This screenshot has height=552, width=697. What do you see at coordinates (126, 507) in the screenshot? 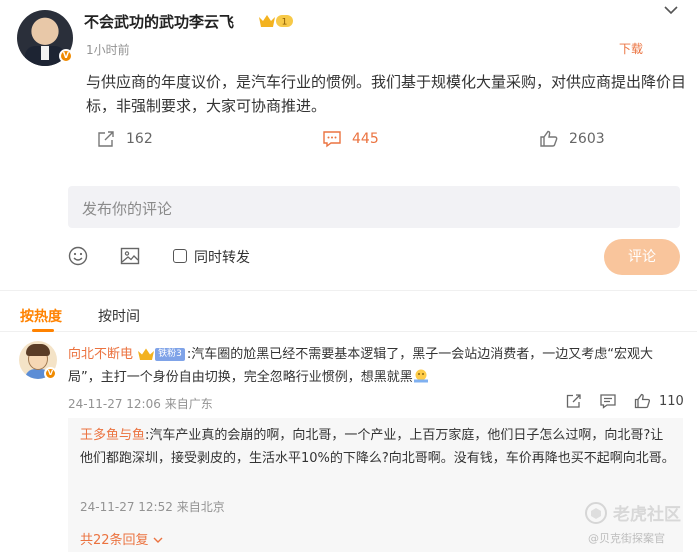
I see `reply-time: 24-11-27 12:52` at bounding box center [126, 507].